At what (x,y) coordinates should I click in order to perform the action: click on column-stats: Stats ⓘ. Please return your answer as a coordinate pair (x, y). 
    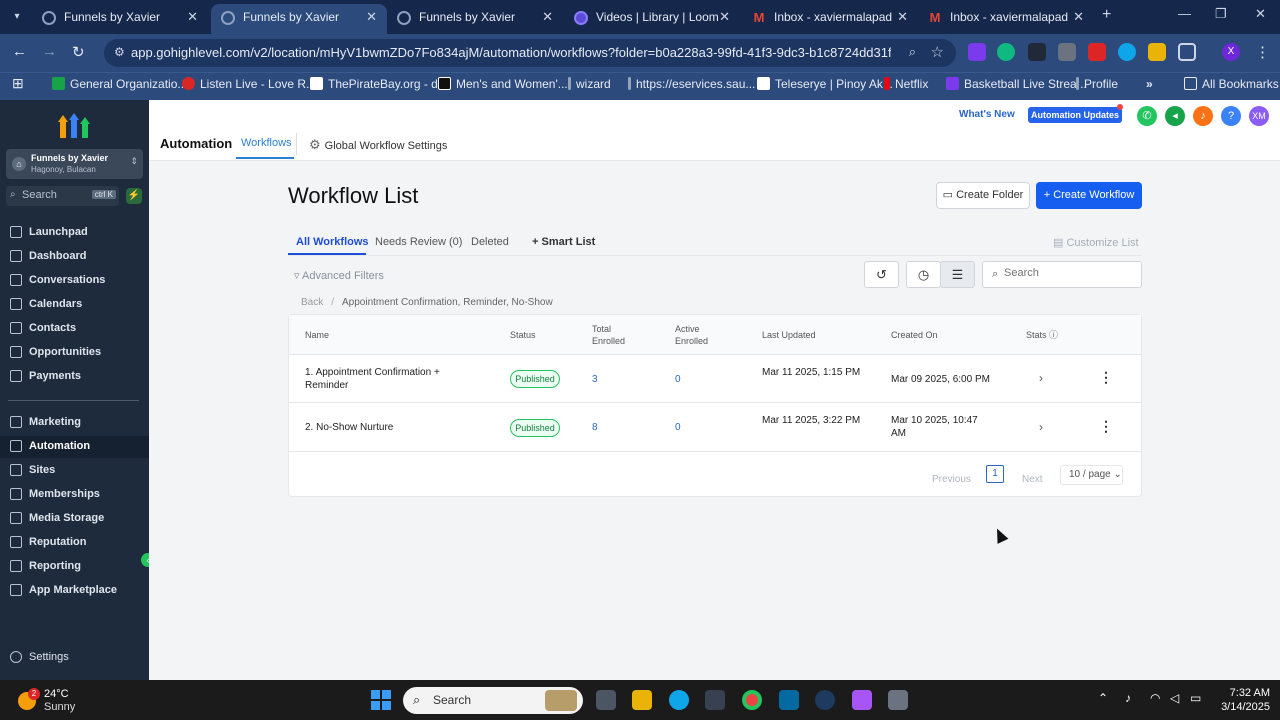
    Looking at the image, I should click on (1042, 335).